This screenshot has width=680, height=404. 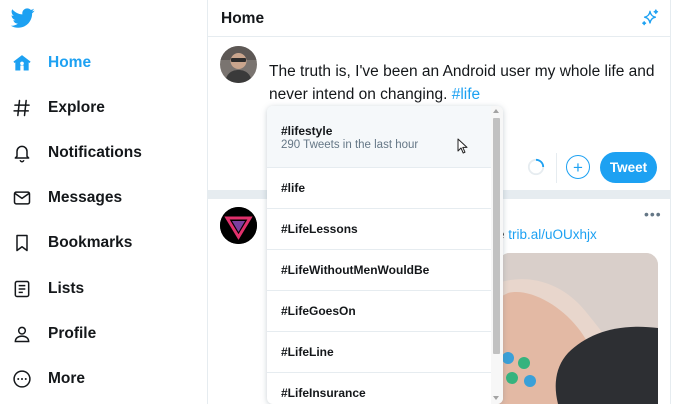 What do you see at coordinates (536, 167) in the screenshot?
I see `character-count-ring-icon` at bounding box center [536, 167].